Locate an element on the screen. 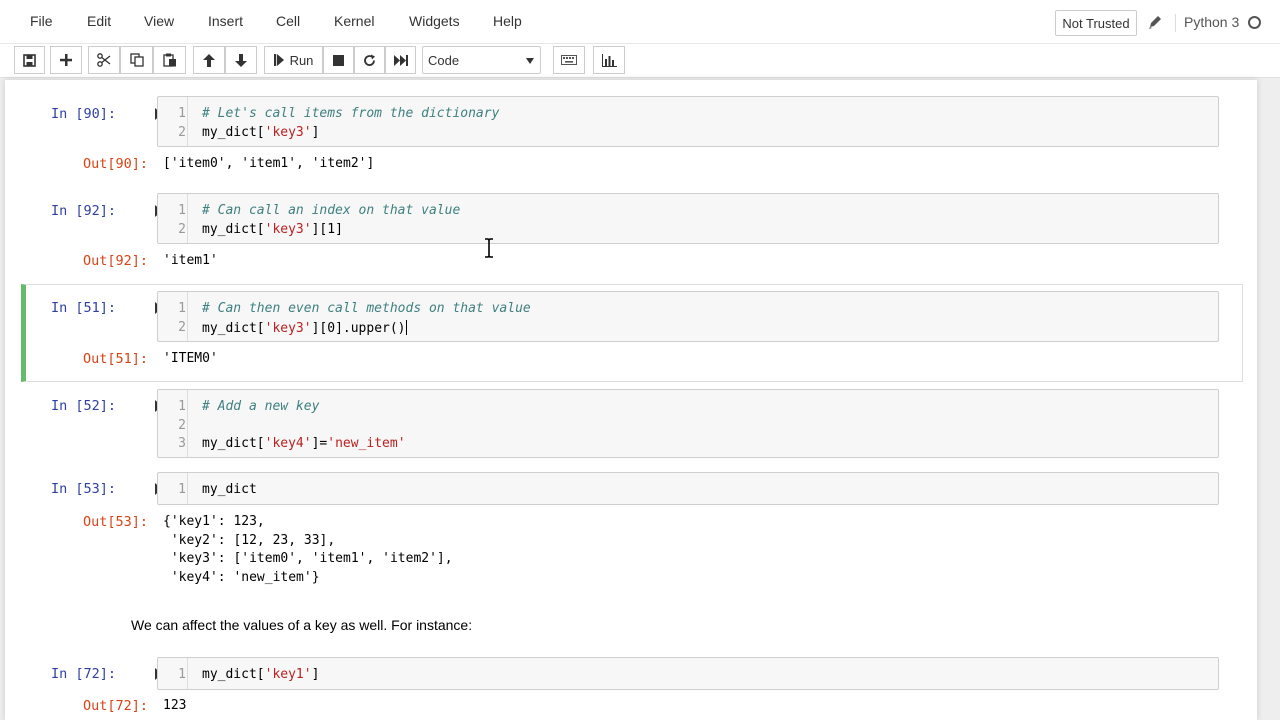 The width and height of the screenshot is (1280, 720). menu-widgets: Widgets is located at coordinates (434, 21).